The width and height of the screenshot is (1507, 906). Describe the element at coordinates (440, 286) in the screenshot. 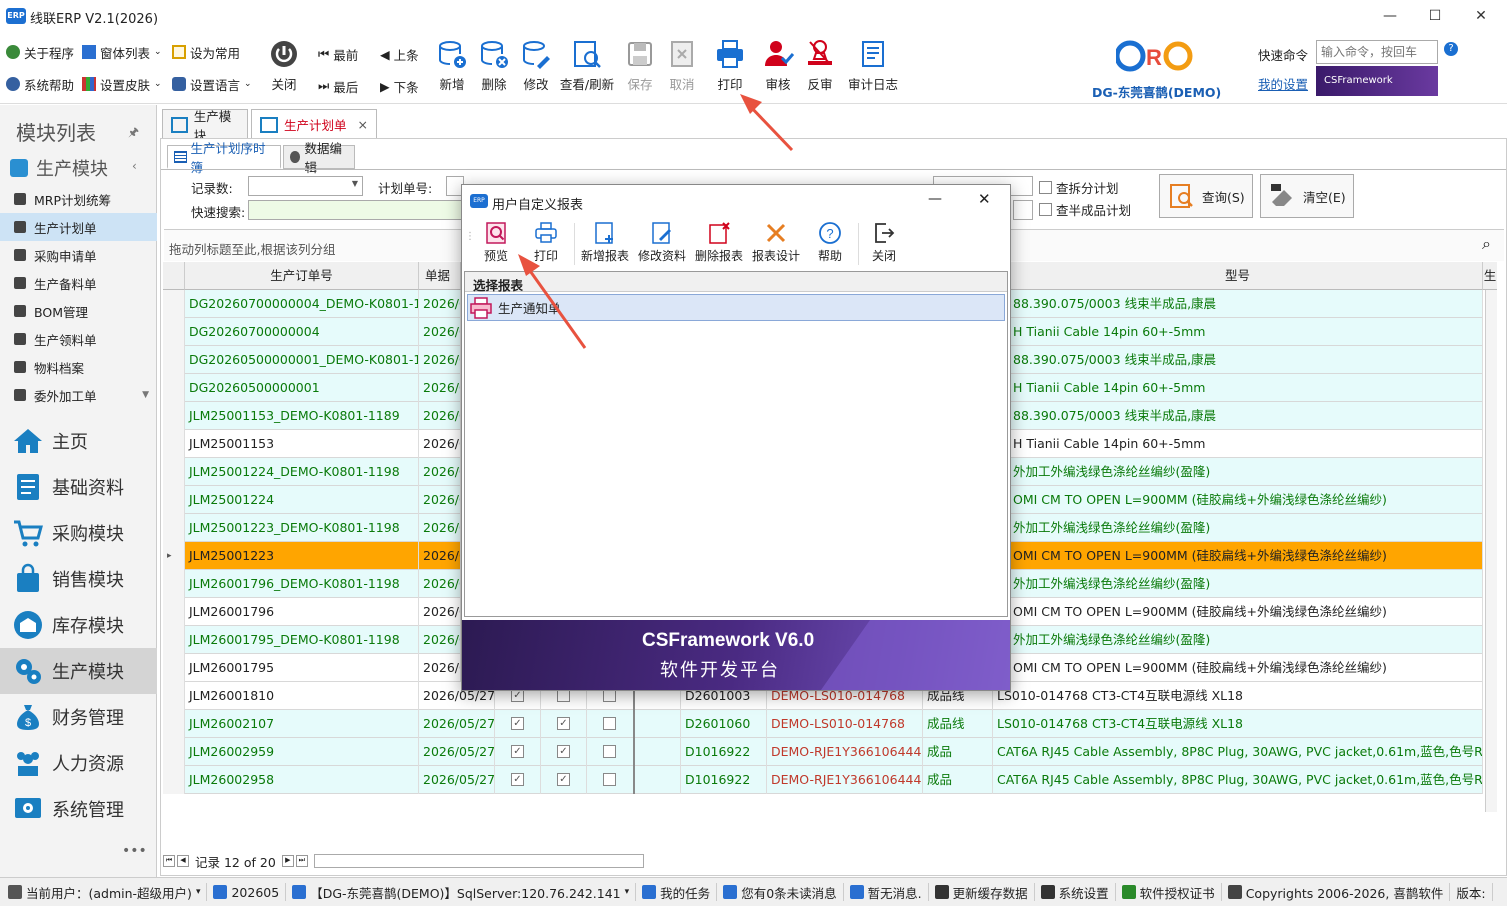

I see `col-date: 单据日` at that location.